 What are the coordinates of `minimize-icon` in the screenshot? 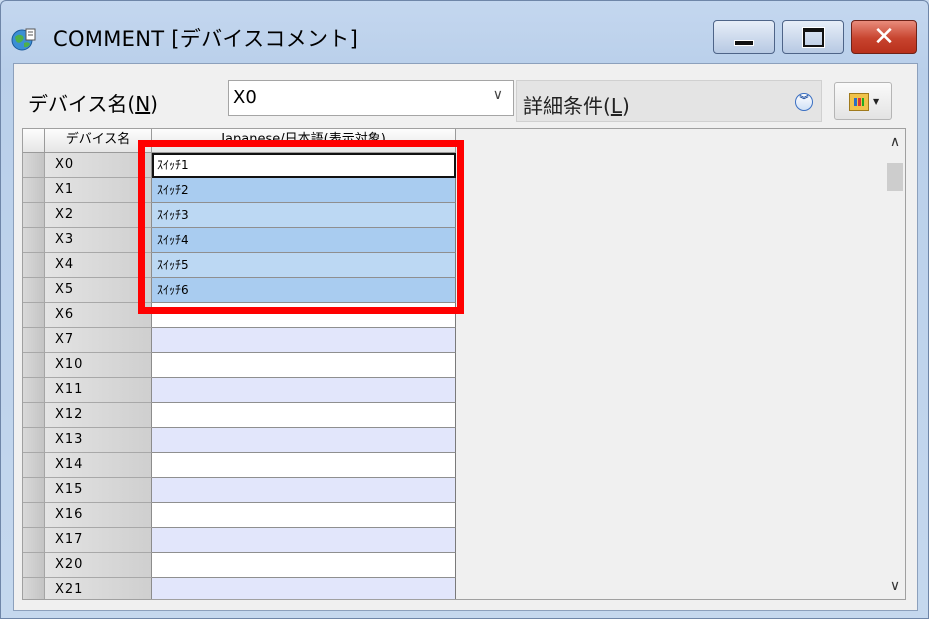 It's located at (744, 43).